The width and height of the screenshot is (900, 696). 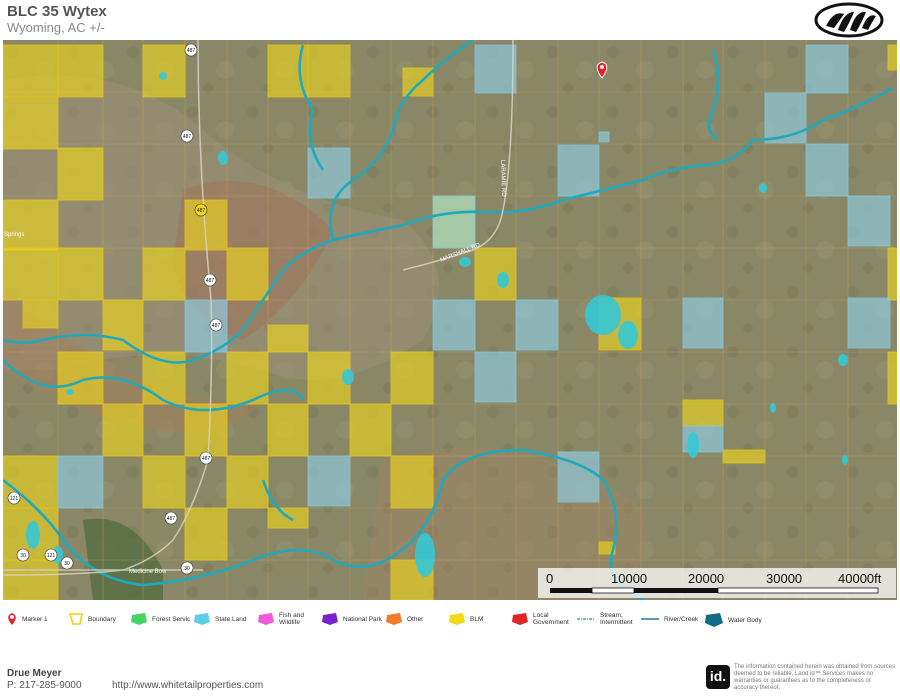 I want to click on header: BLC 35 Wytex Wyoming, AC +/-, so click(x=450, y=20).